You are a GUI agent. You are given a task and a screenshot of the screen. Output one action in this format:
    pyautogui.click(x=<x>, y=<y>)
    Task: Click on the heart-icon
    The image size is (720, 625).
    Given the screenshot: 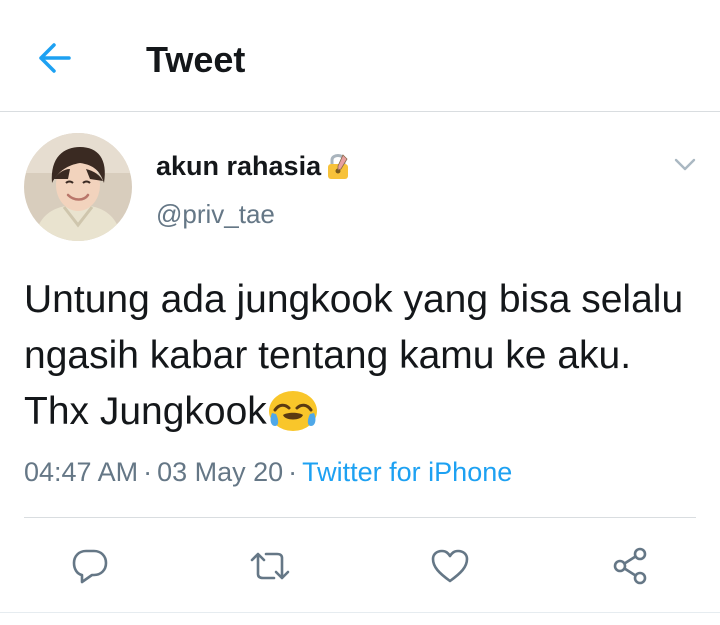 What is the action you would take?
    pyautogui.click(x=450, y=566)
    